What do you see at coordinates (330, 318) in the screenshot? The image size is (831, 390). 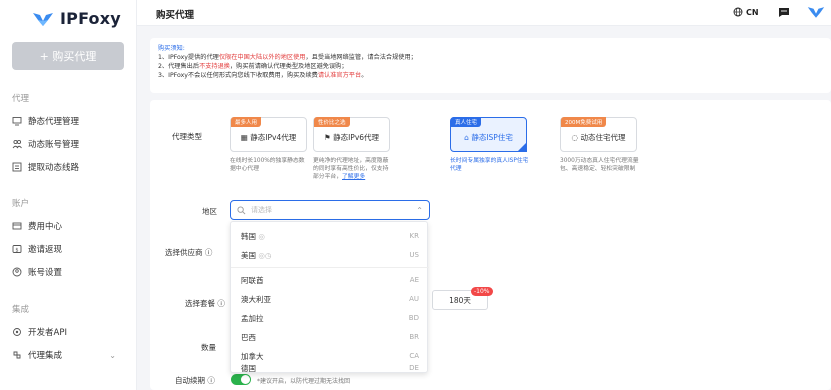 I see `region-option-bd: 孟加拉 BD` at bounding box center [330, 318].